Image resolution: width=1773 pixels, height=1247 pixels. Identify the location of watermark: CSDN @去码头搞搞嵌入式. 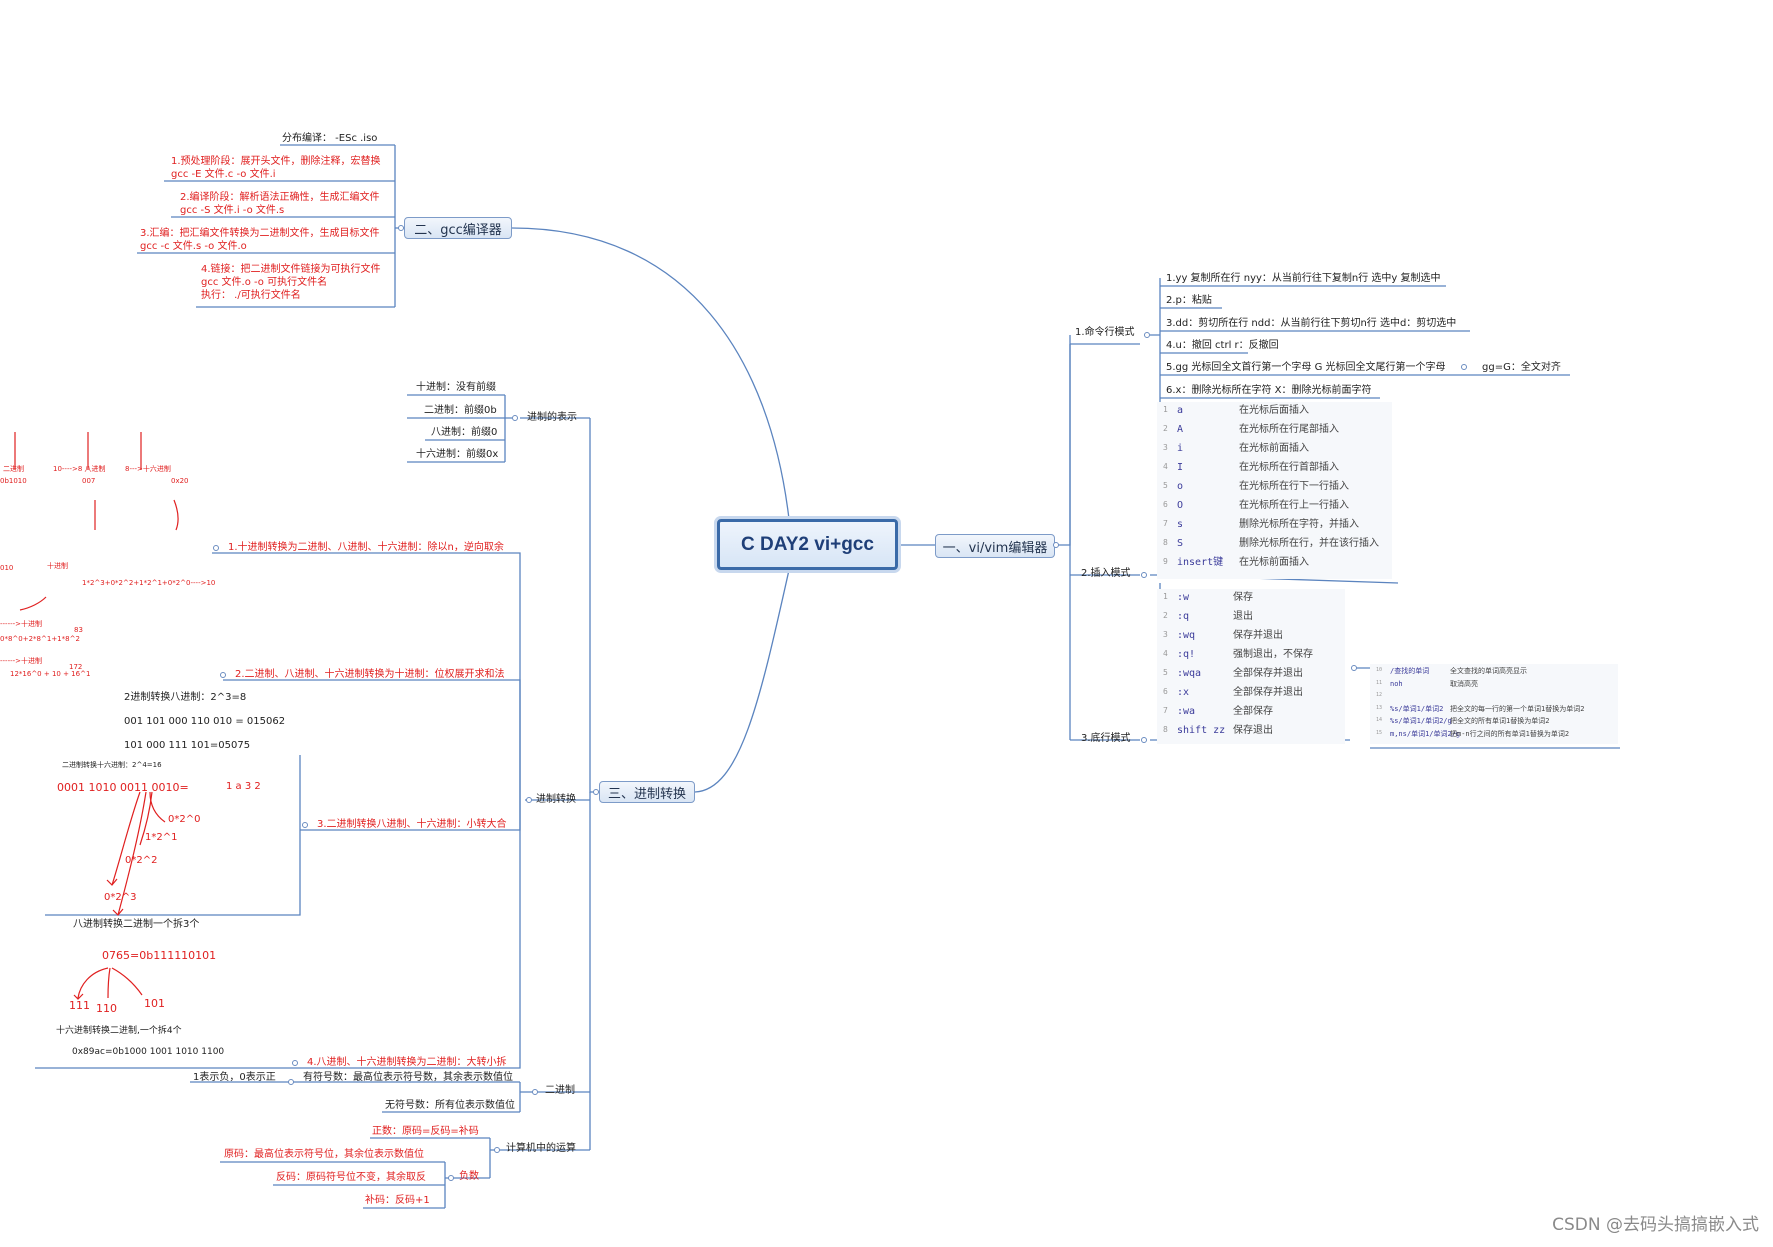
(1655, 1225).